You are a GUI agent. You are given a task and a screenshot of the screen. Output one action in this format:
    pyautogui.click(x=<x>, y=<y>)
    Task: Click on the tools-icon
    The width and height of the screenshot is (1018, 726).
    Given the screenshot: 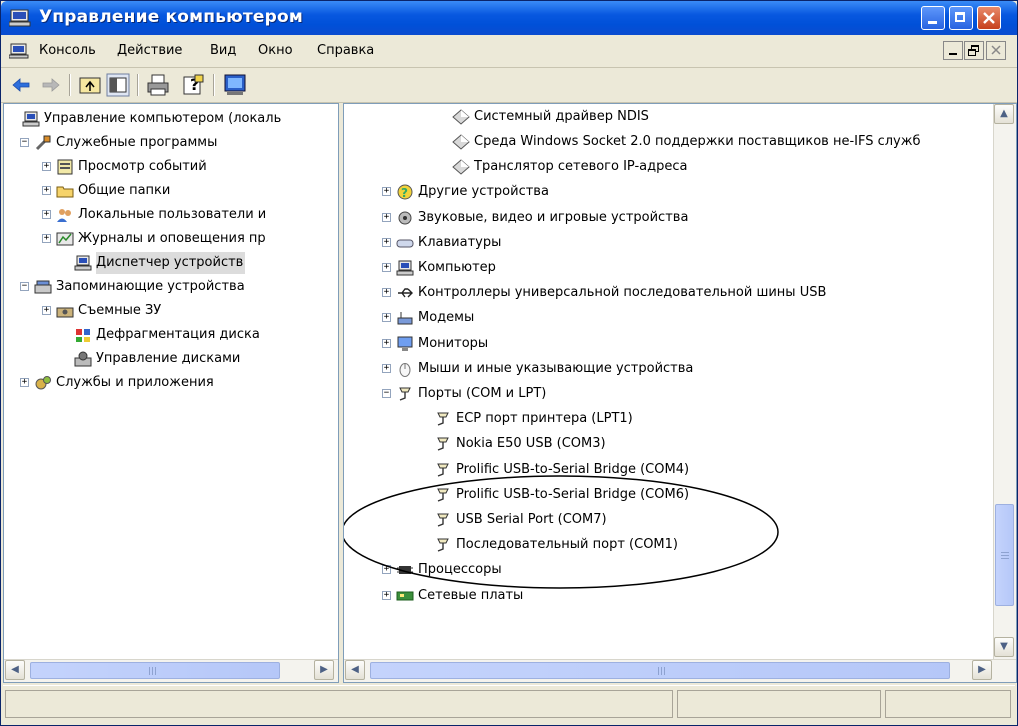 What is the action you would take?
    pyautogui.click(x=43, y=143)
    